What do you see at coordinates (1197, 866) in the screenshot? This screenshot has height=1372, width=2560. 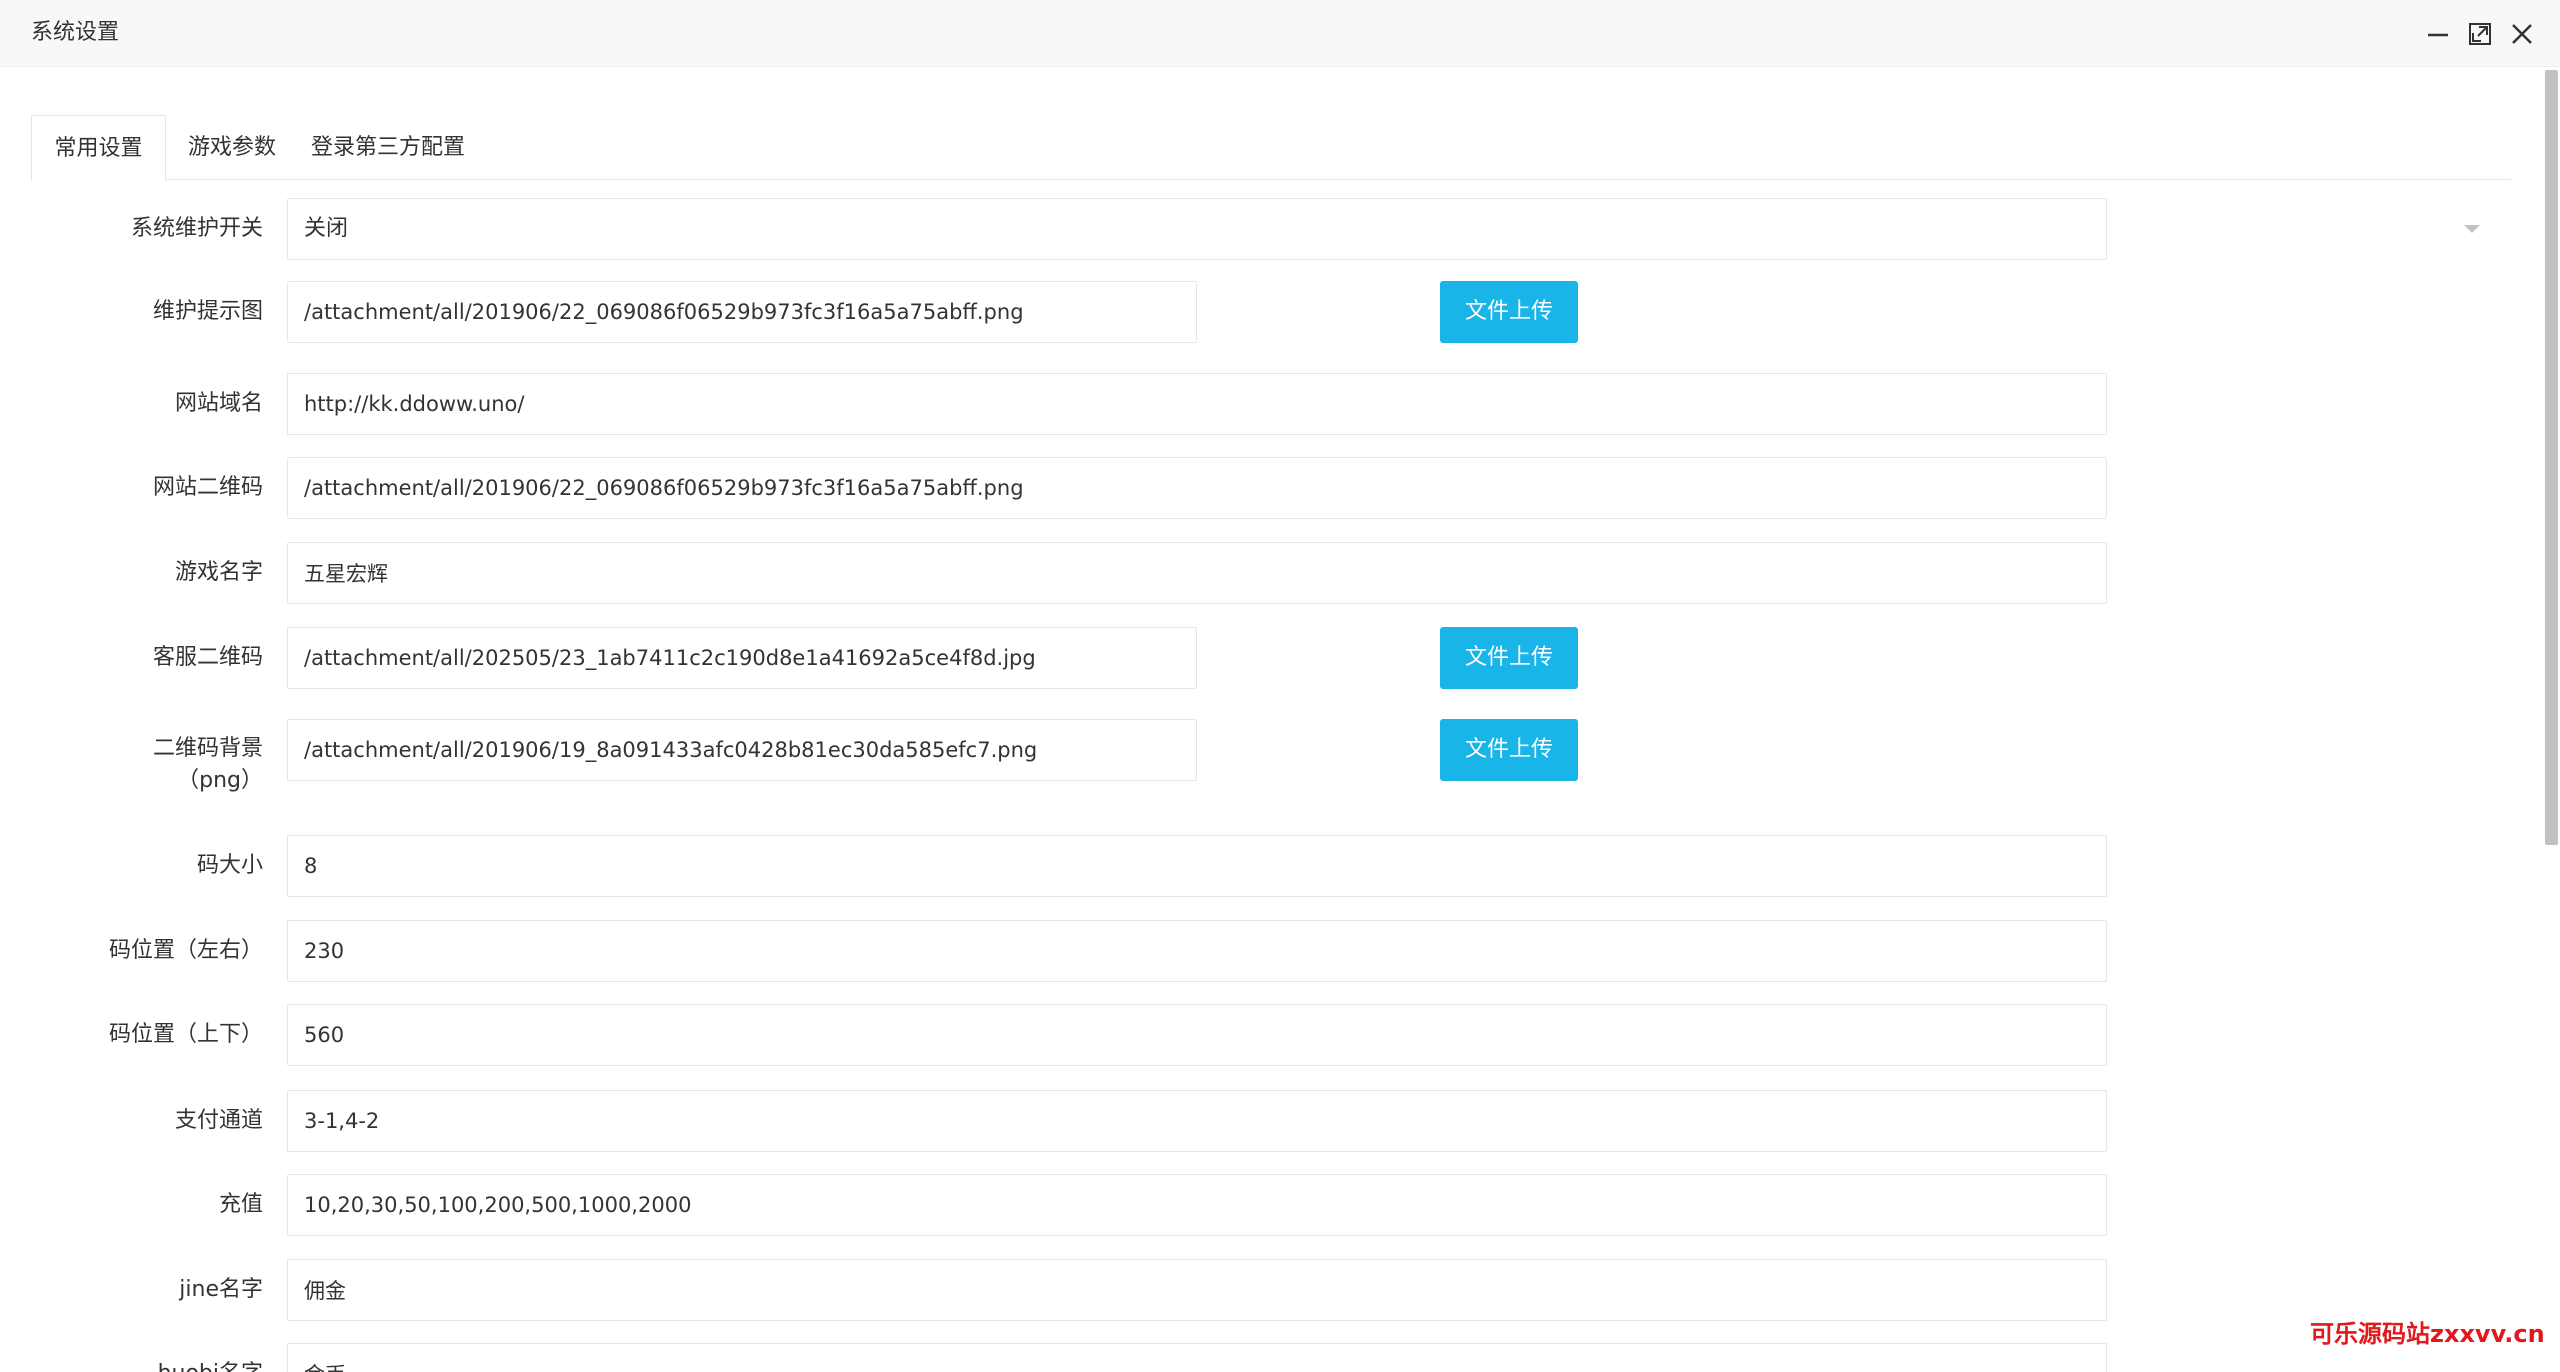 I see `code-size-input` at bounding box center [1197, 866].